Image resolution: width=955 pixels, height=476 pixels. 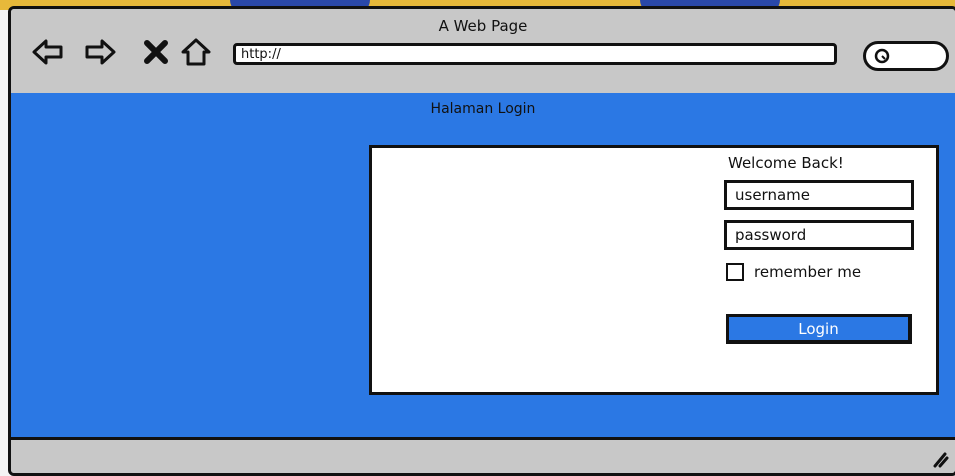 What do you see at coordinates (483, 455) in the screenshot?
I see `status-bar` at bounding box center [483, 455].